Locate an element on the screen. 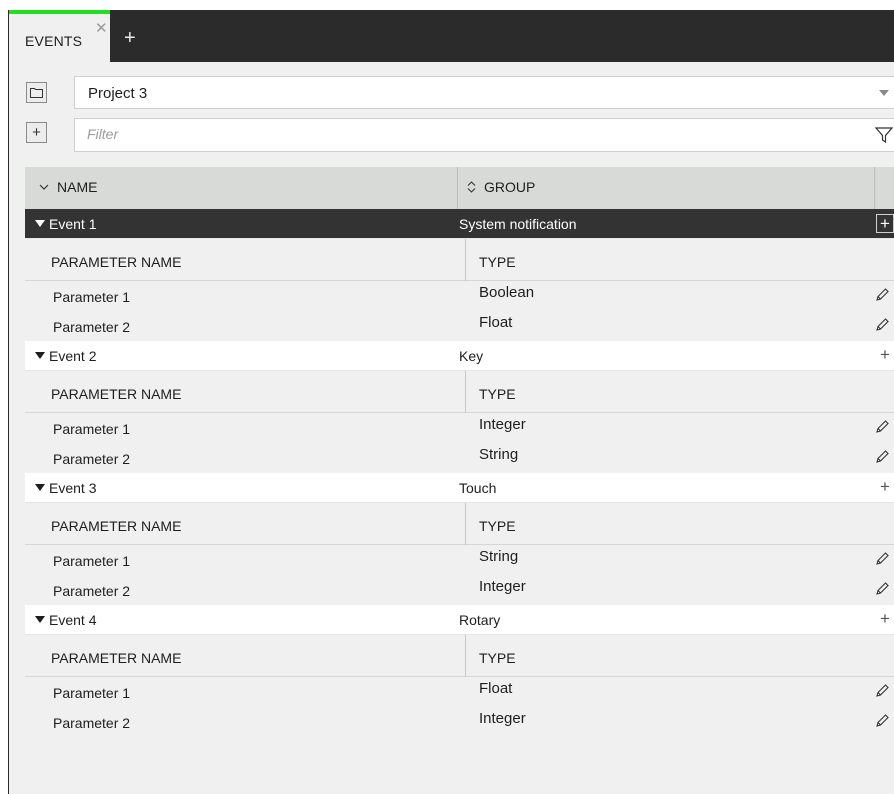 This screenshot has width=894, height=794. parameter-row: Parameter 2 String is located at coordinates (459, 458).